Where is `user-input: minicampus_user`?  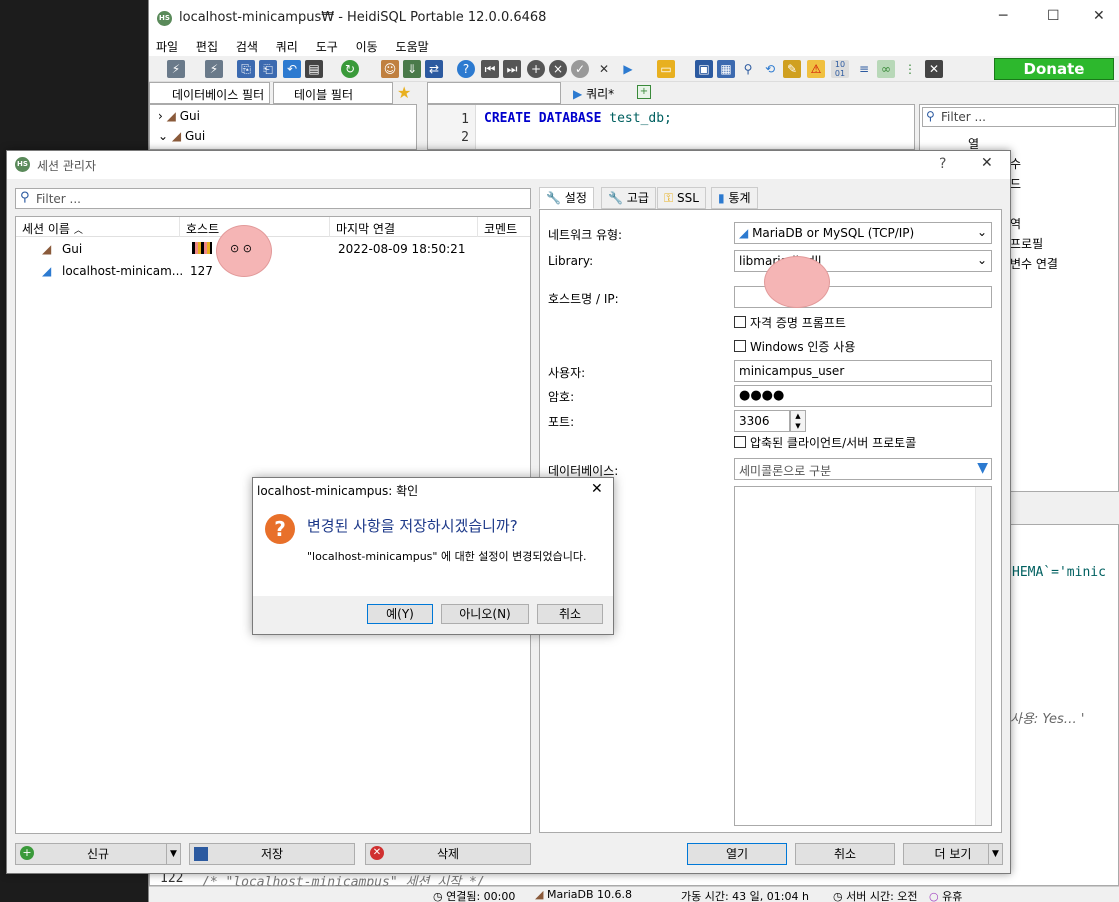
user-input: minicampus_user is located at coordinates (863, 371).